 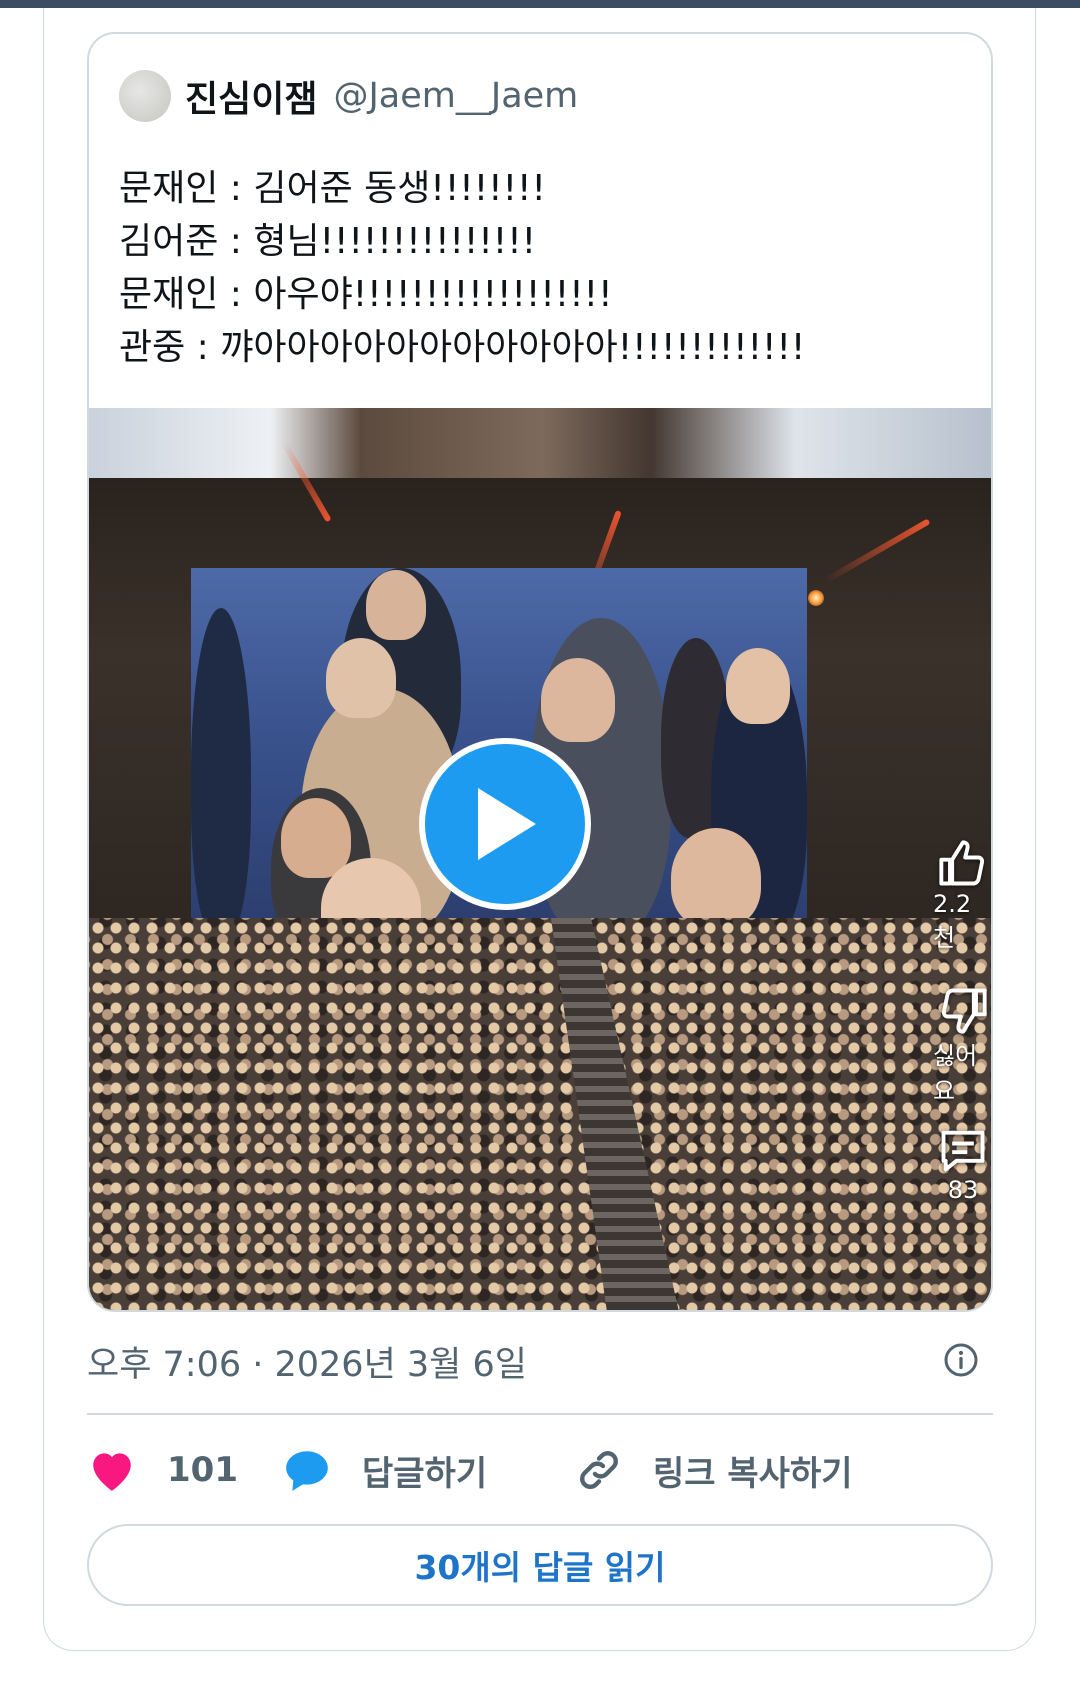 I want to click on copy-link-button: 링크 복사하기, so click(x=714, y=1470).